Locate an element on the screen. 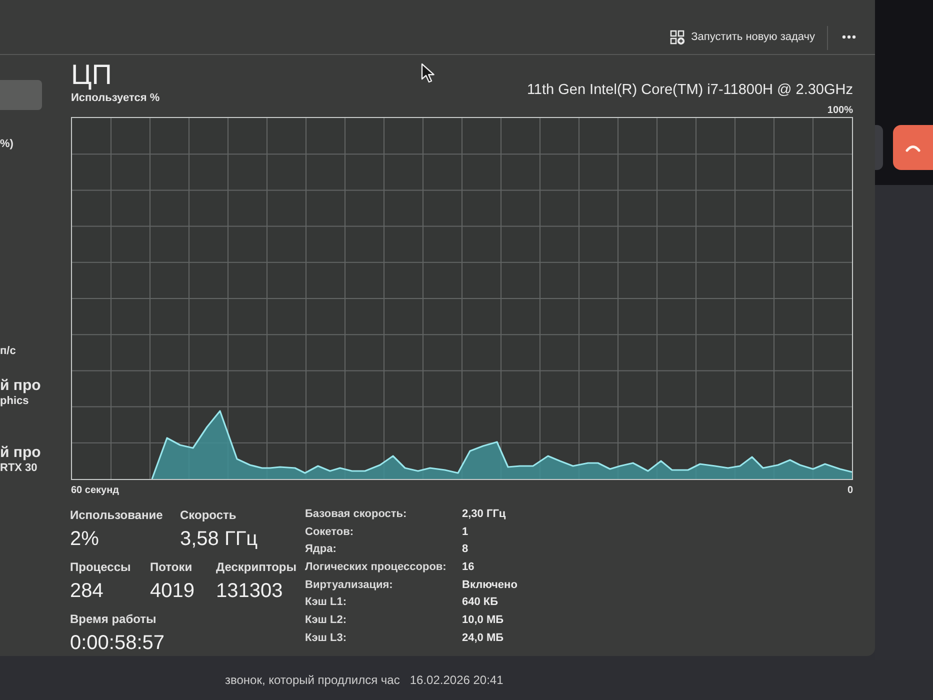 This screenshot has height=700, width=933. stat-label: Дескрипторы is located at coordinates (256, 567).